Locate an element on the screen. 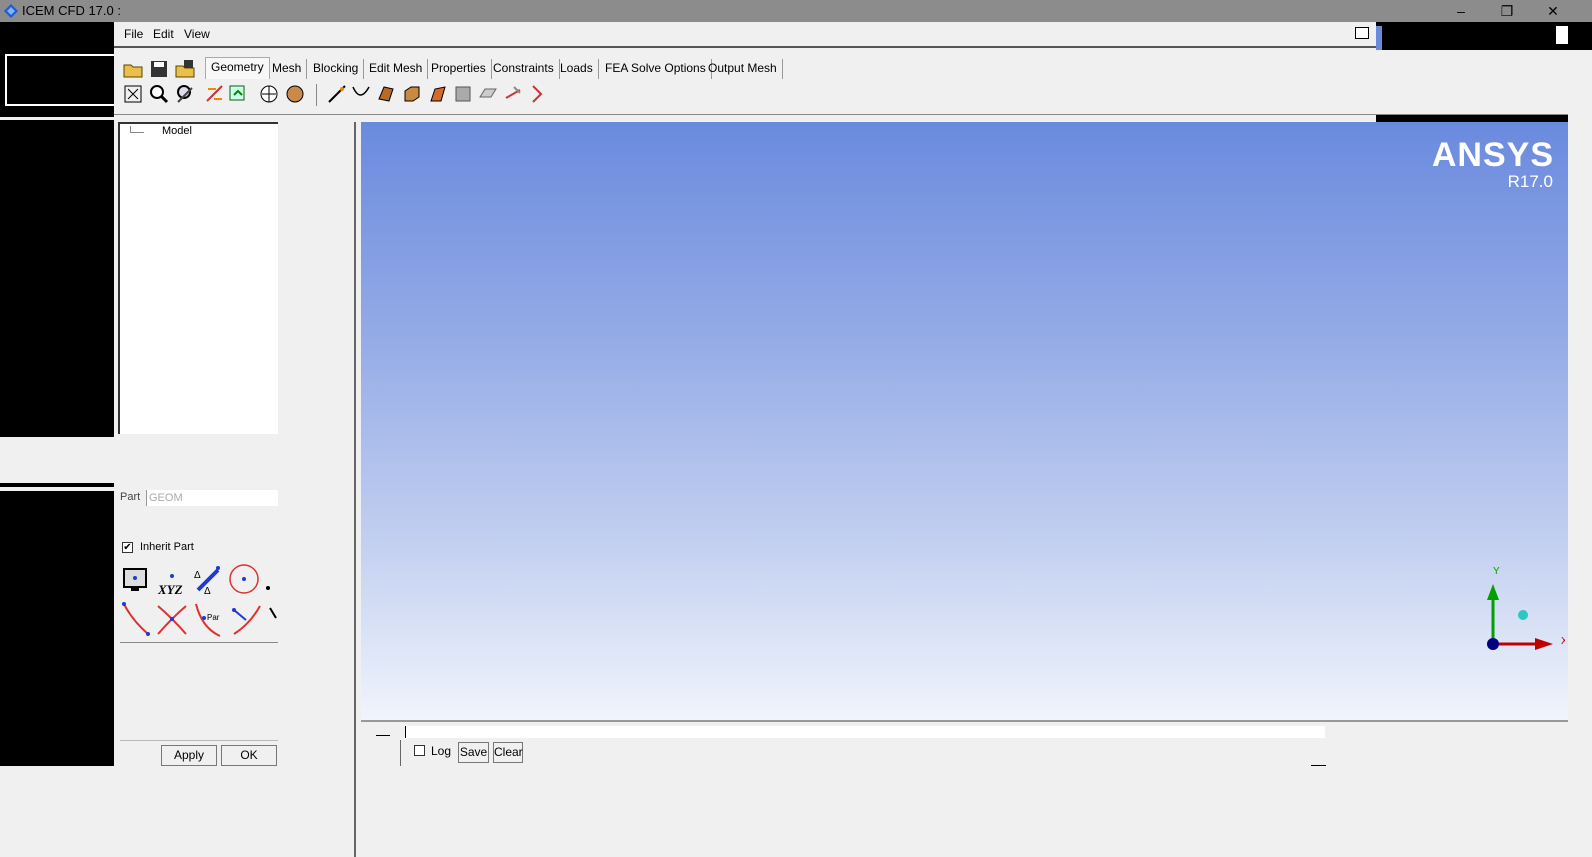 The image size is (1592, 857). svg-text: Par is located at coordinates (213, 617).